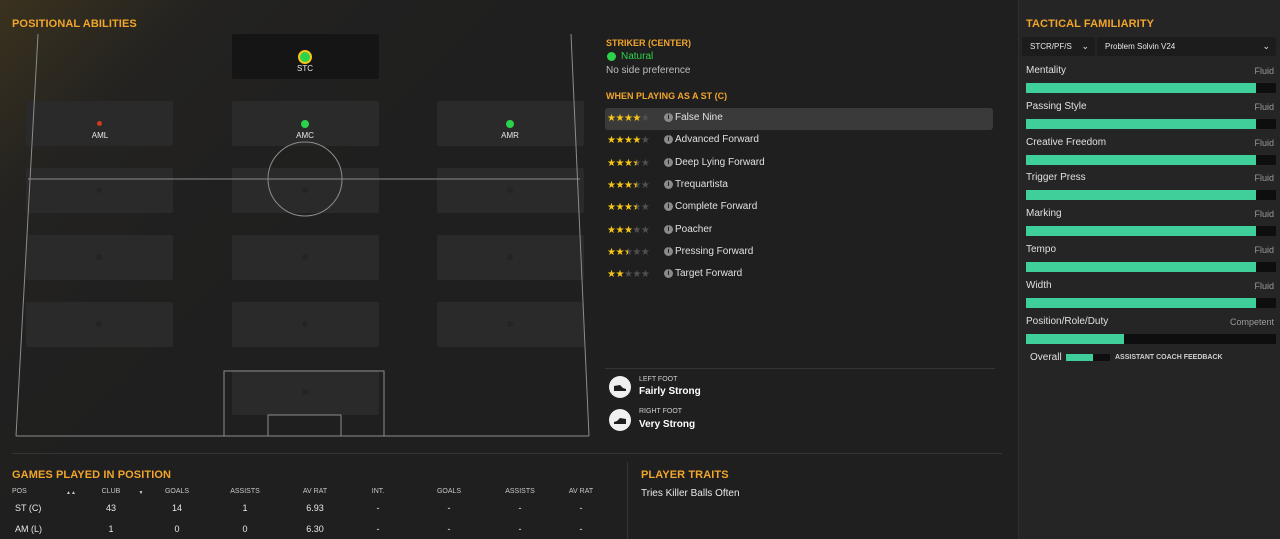 The image size is (1280, 539). I want to click on table-cell: 43, so click(110, 508).